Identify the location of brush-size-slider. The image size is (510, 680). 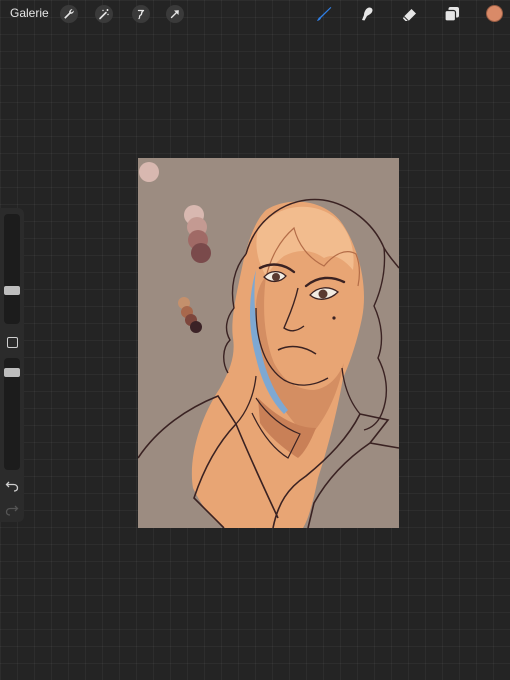
(12, 269).